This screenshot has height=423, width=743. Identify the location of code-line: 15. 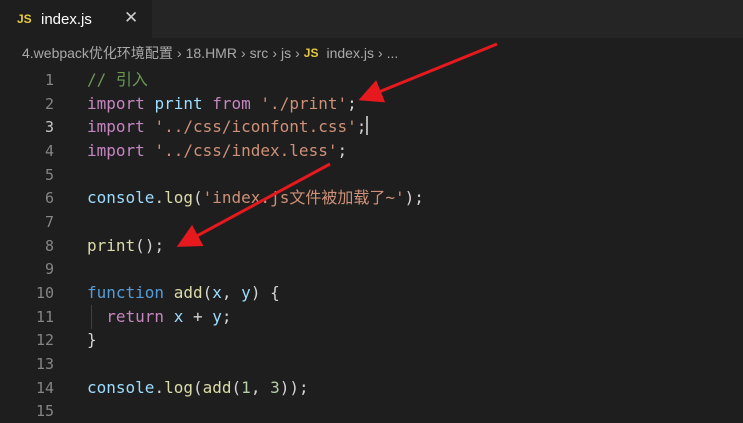
(371, 411).